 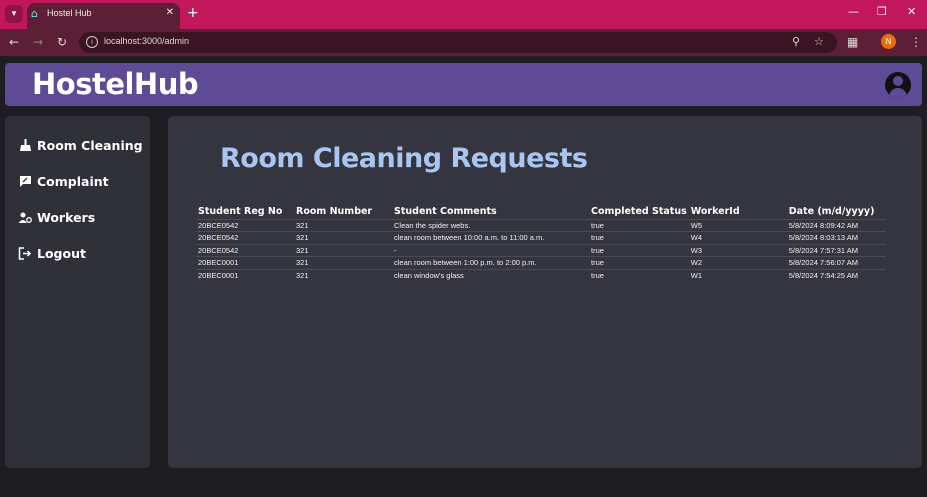 What do you see at coordinates (77, 292) in the screenshot?
I see `sidebar: Room Cleaning Complaint Workers Logout` at bounding box center [77, 292].